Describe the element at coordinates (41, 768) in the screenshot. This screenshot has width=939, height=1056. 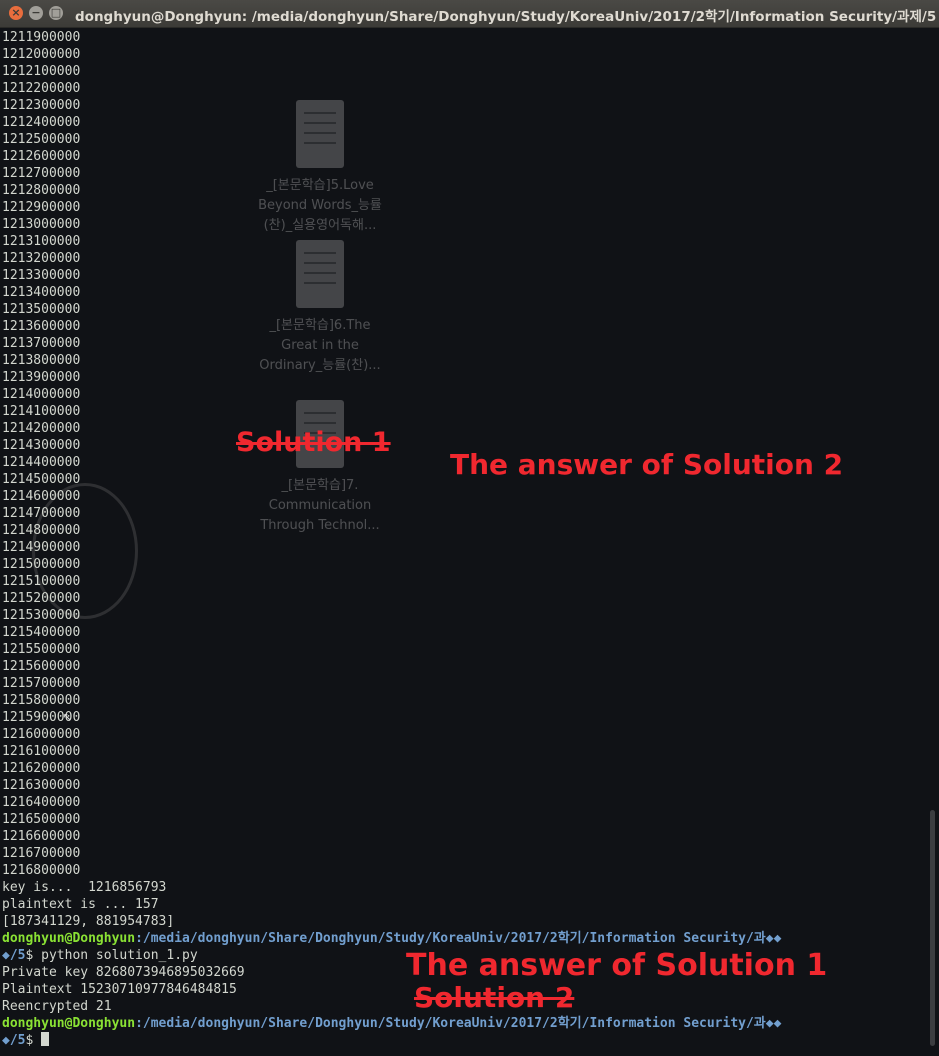
I see `counter-line: 1216200000` at that location.